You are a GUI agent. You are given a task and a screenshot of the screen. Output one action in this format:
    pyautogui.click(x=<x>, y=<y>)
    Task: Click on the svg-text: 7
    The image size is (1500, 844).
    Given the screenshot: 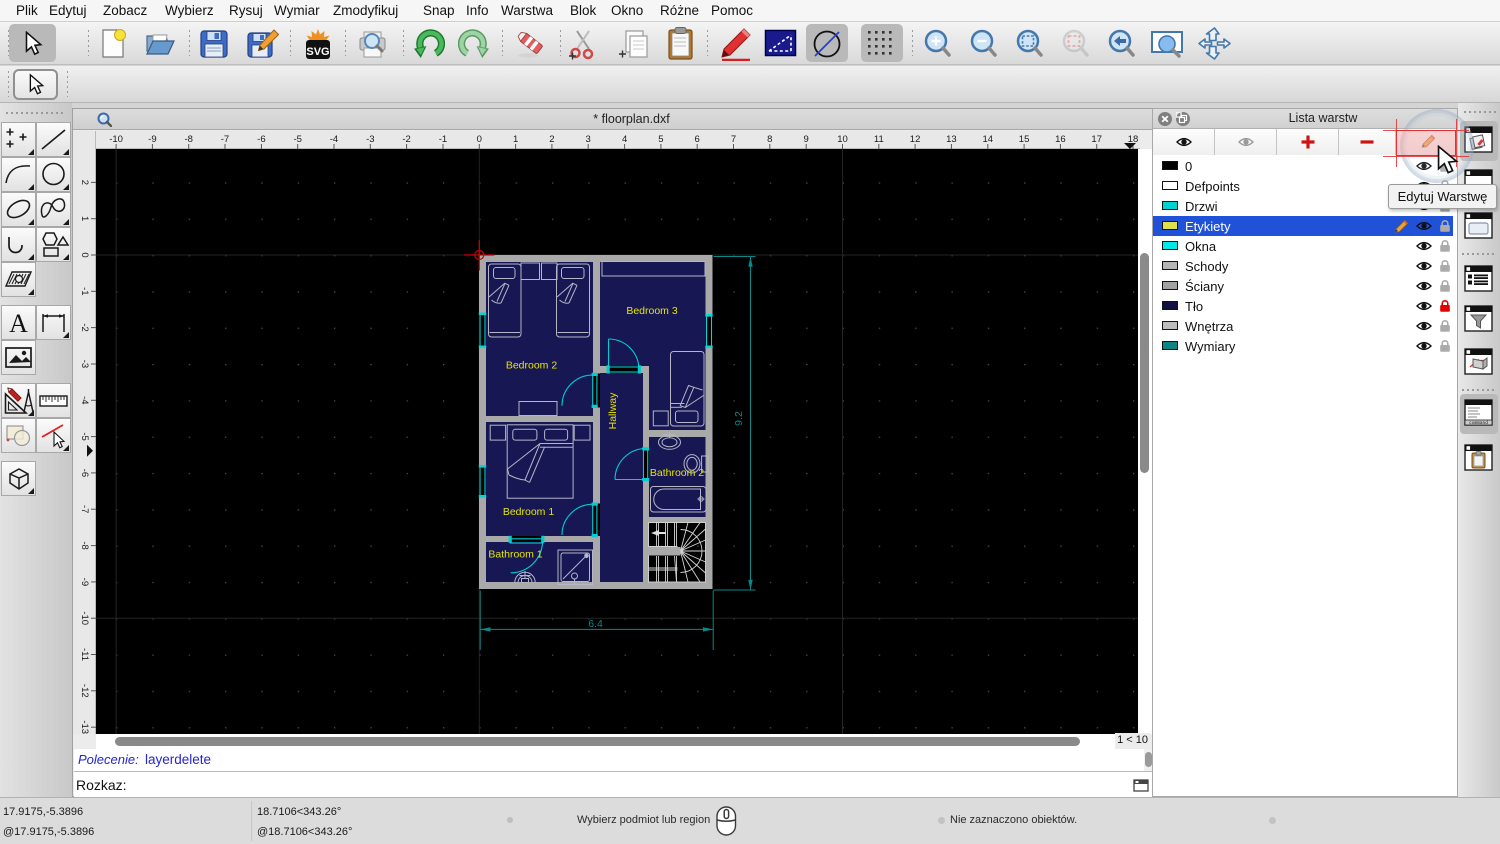 What is the action you would take?
    pyautogui.click(x=733, y=139)
    